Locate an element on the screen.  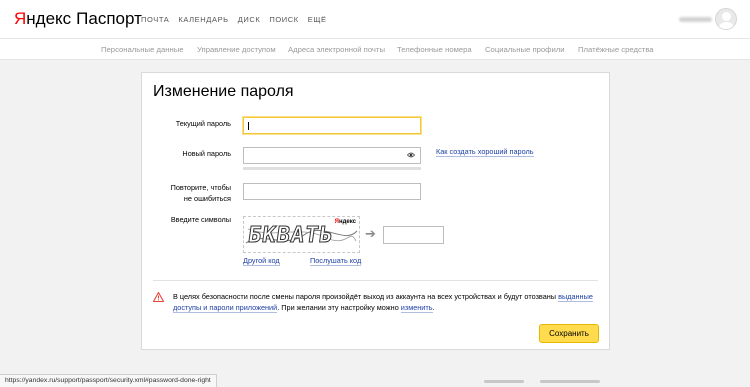
footer-copyright-redacted is located at coordinates (570, 381).